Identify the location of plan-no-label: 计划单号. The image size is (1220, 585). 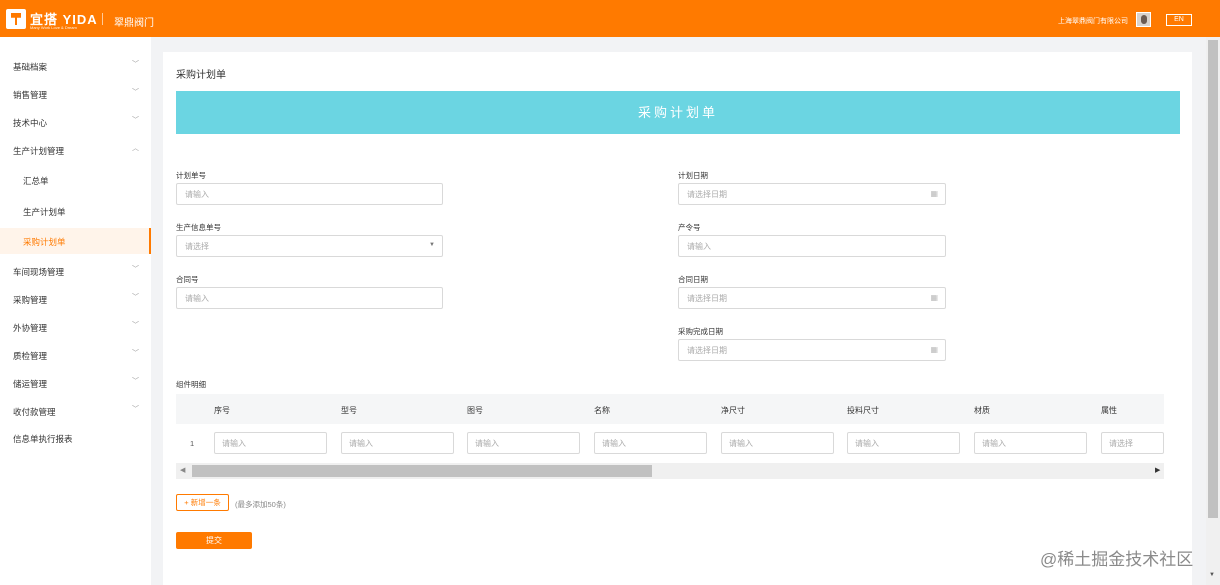
(191, 175).